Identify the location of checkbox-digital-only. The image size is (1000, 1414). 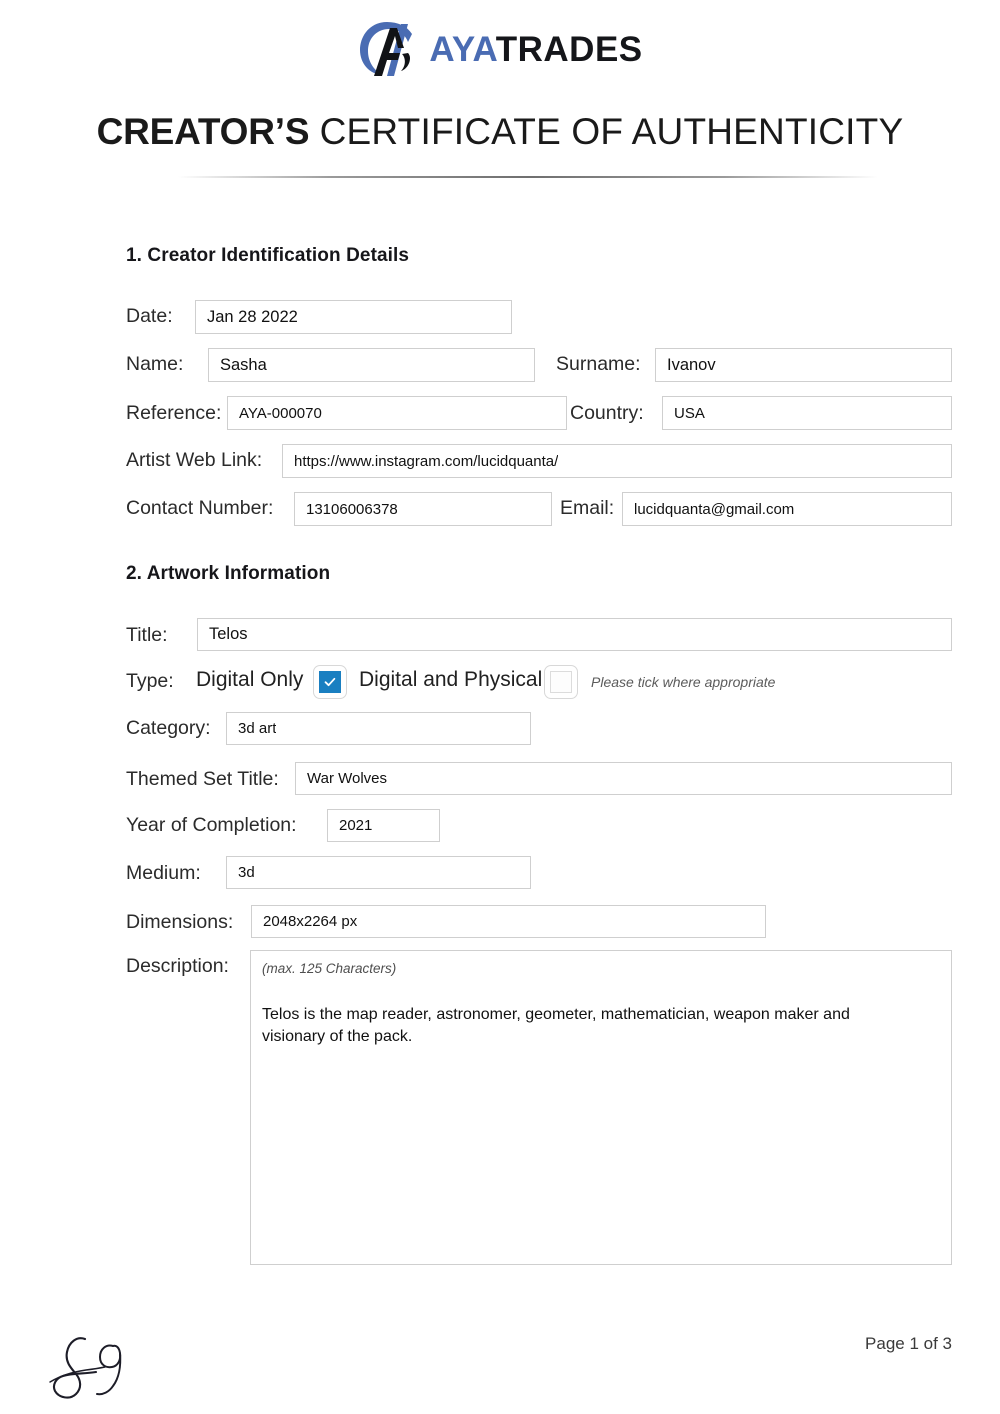
(330, 682).